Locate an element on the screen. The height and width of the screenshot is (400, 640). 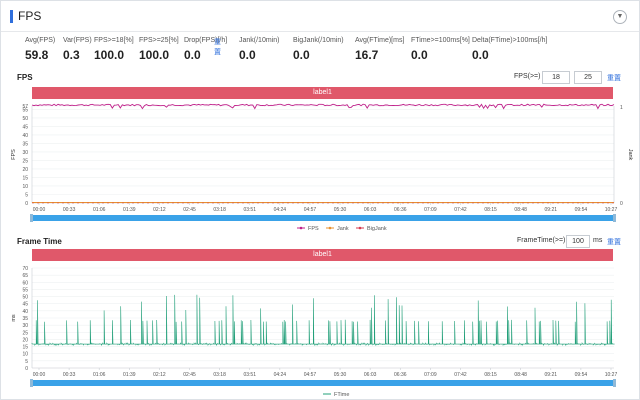
metric-value: 0.3 is located at coordinates (71, 55).